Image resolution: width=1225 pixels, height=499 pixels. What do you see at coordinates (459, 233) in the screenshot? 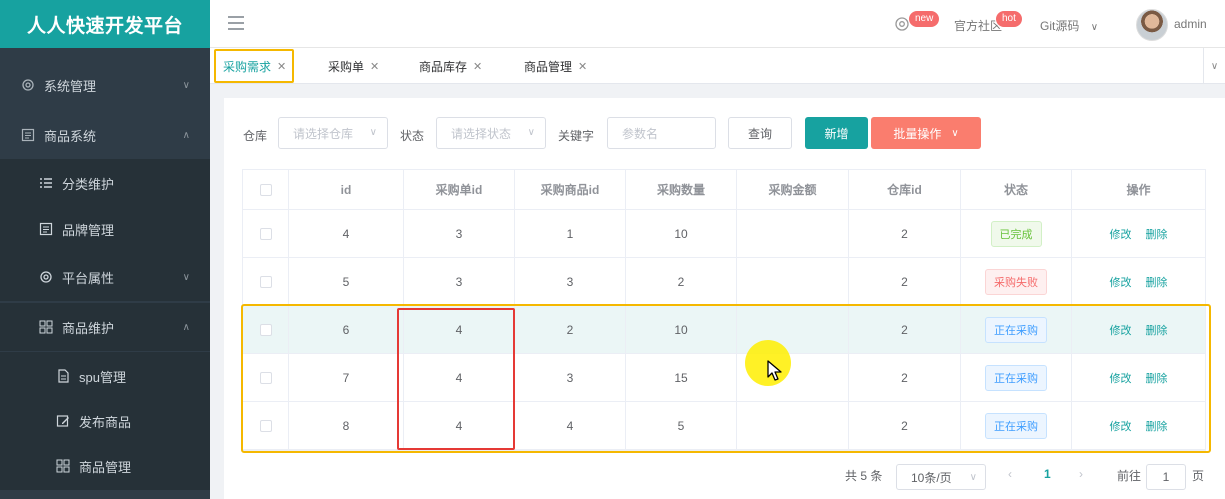
I see `cell-order-id: 3` at bounding box center [459, 233].